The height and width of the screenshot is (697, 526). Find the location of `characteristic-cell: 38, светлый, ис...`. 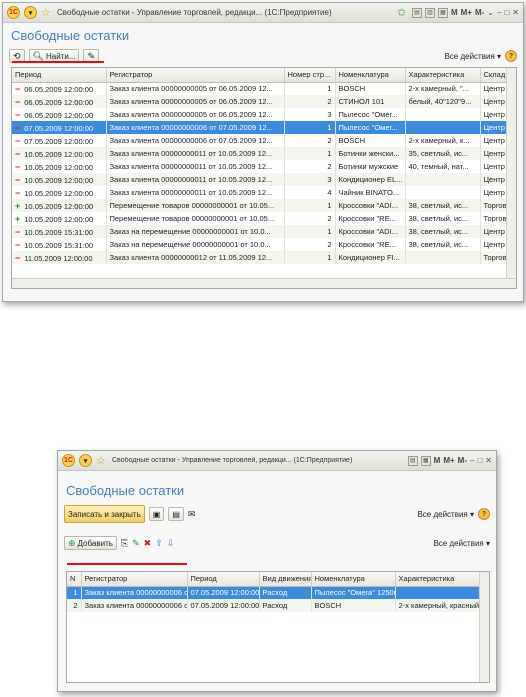

characteristic-cell: 38, светлый, ис... is located at coordinates (443, 231).